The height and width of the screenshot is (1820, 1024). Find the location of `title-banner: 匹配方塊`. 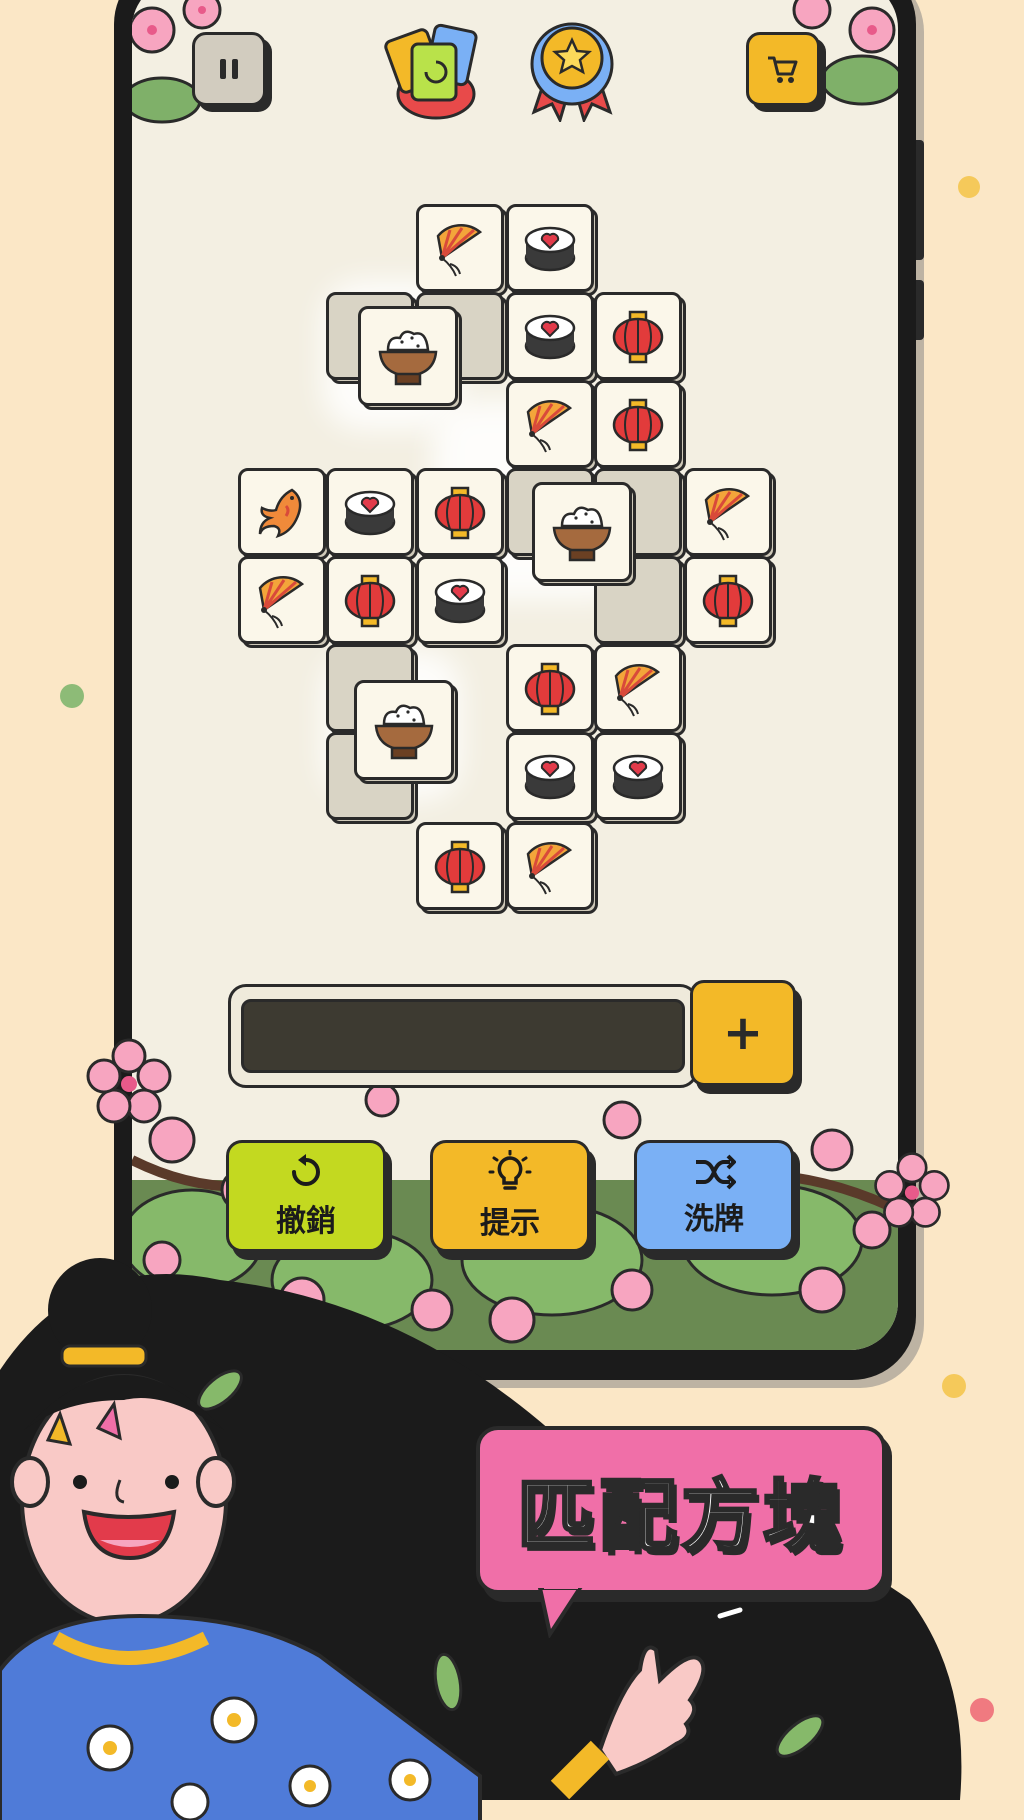

title-banner: 匹配方塊 is located at coordinates (681, 1510).